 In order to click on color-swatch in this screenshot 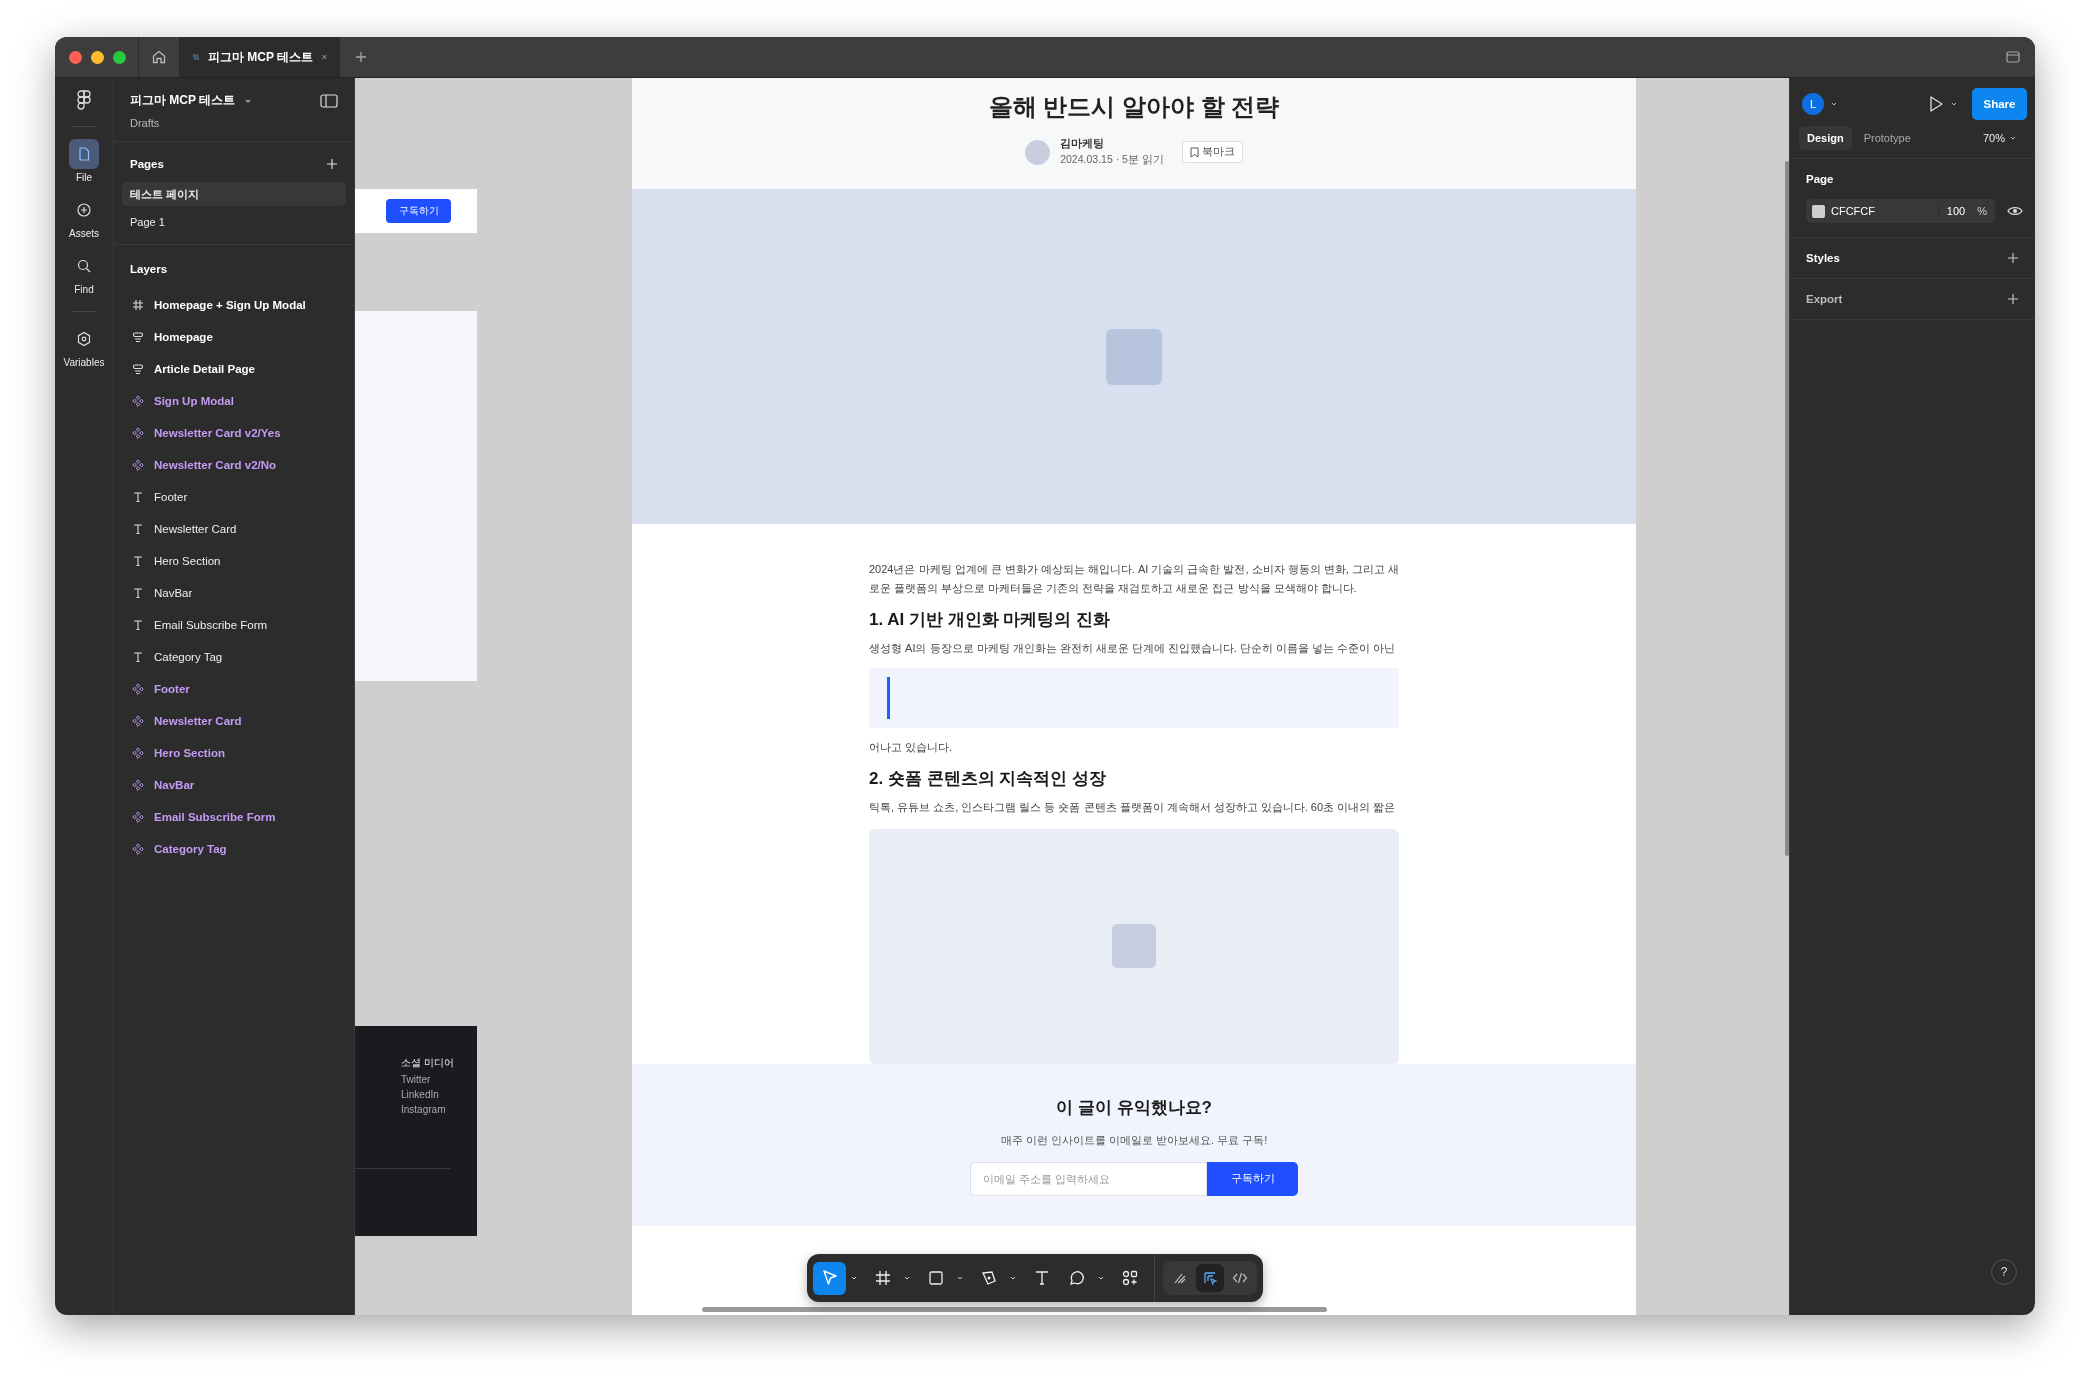, I will do `click(1818, 211)`.